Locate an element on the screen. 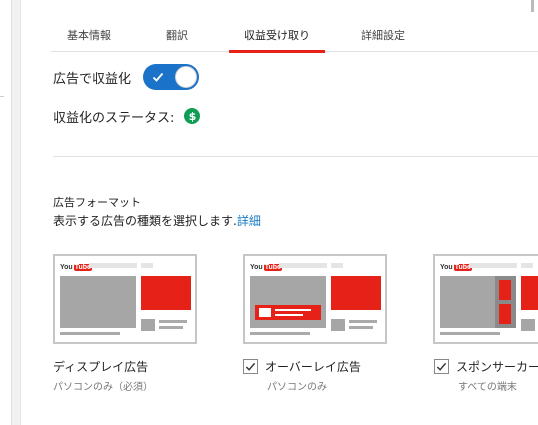 The image size is (538, 425). display-ad-name: ディスプレイ広告 is located at coordinates (101, 367).